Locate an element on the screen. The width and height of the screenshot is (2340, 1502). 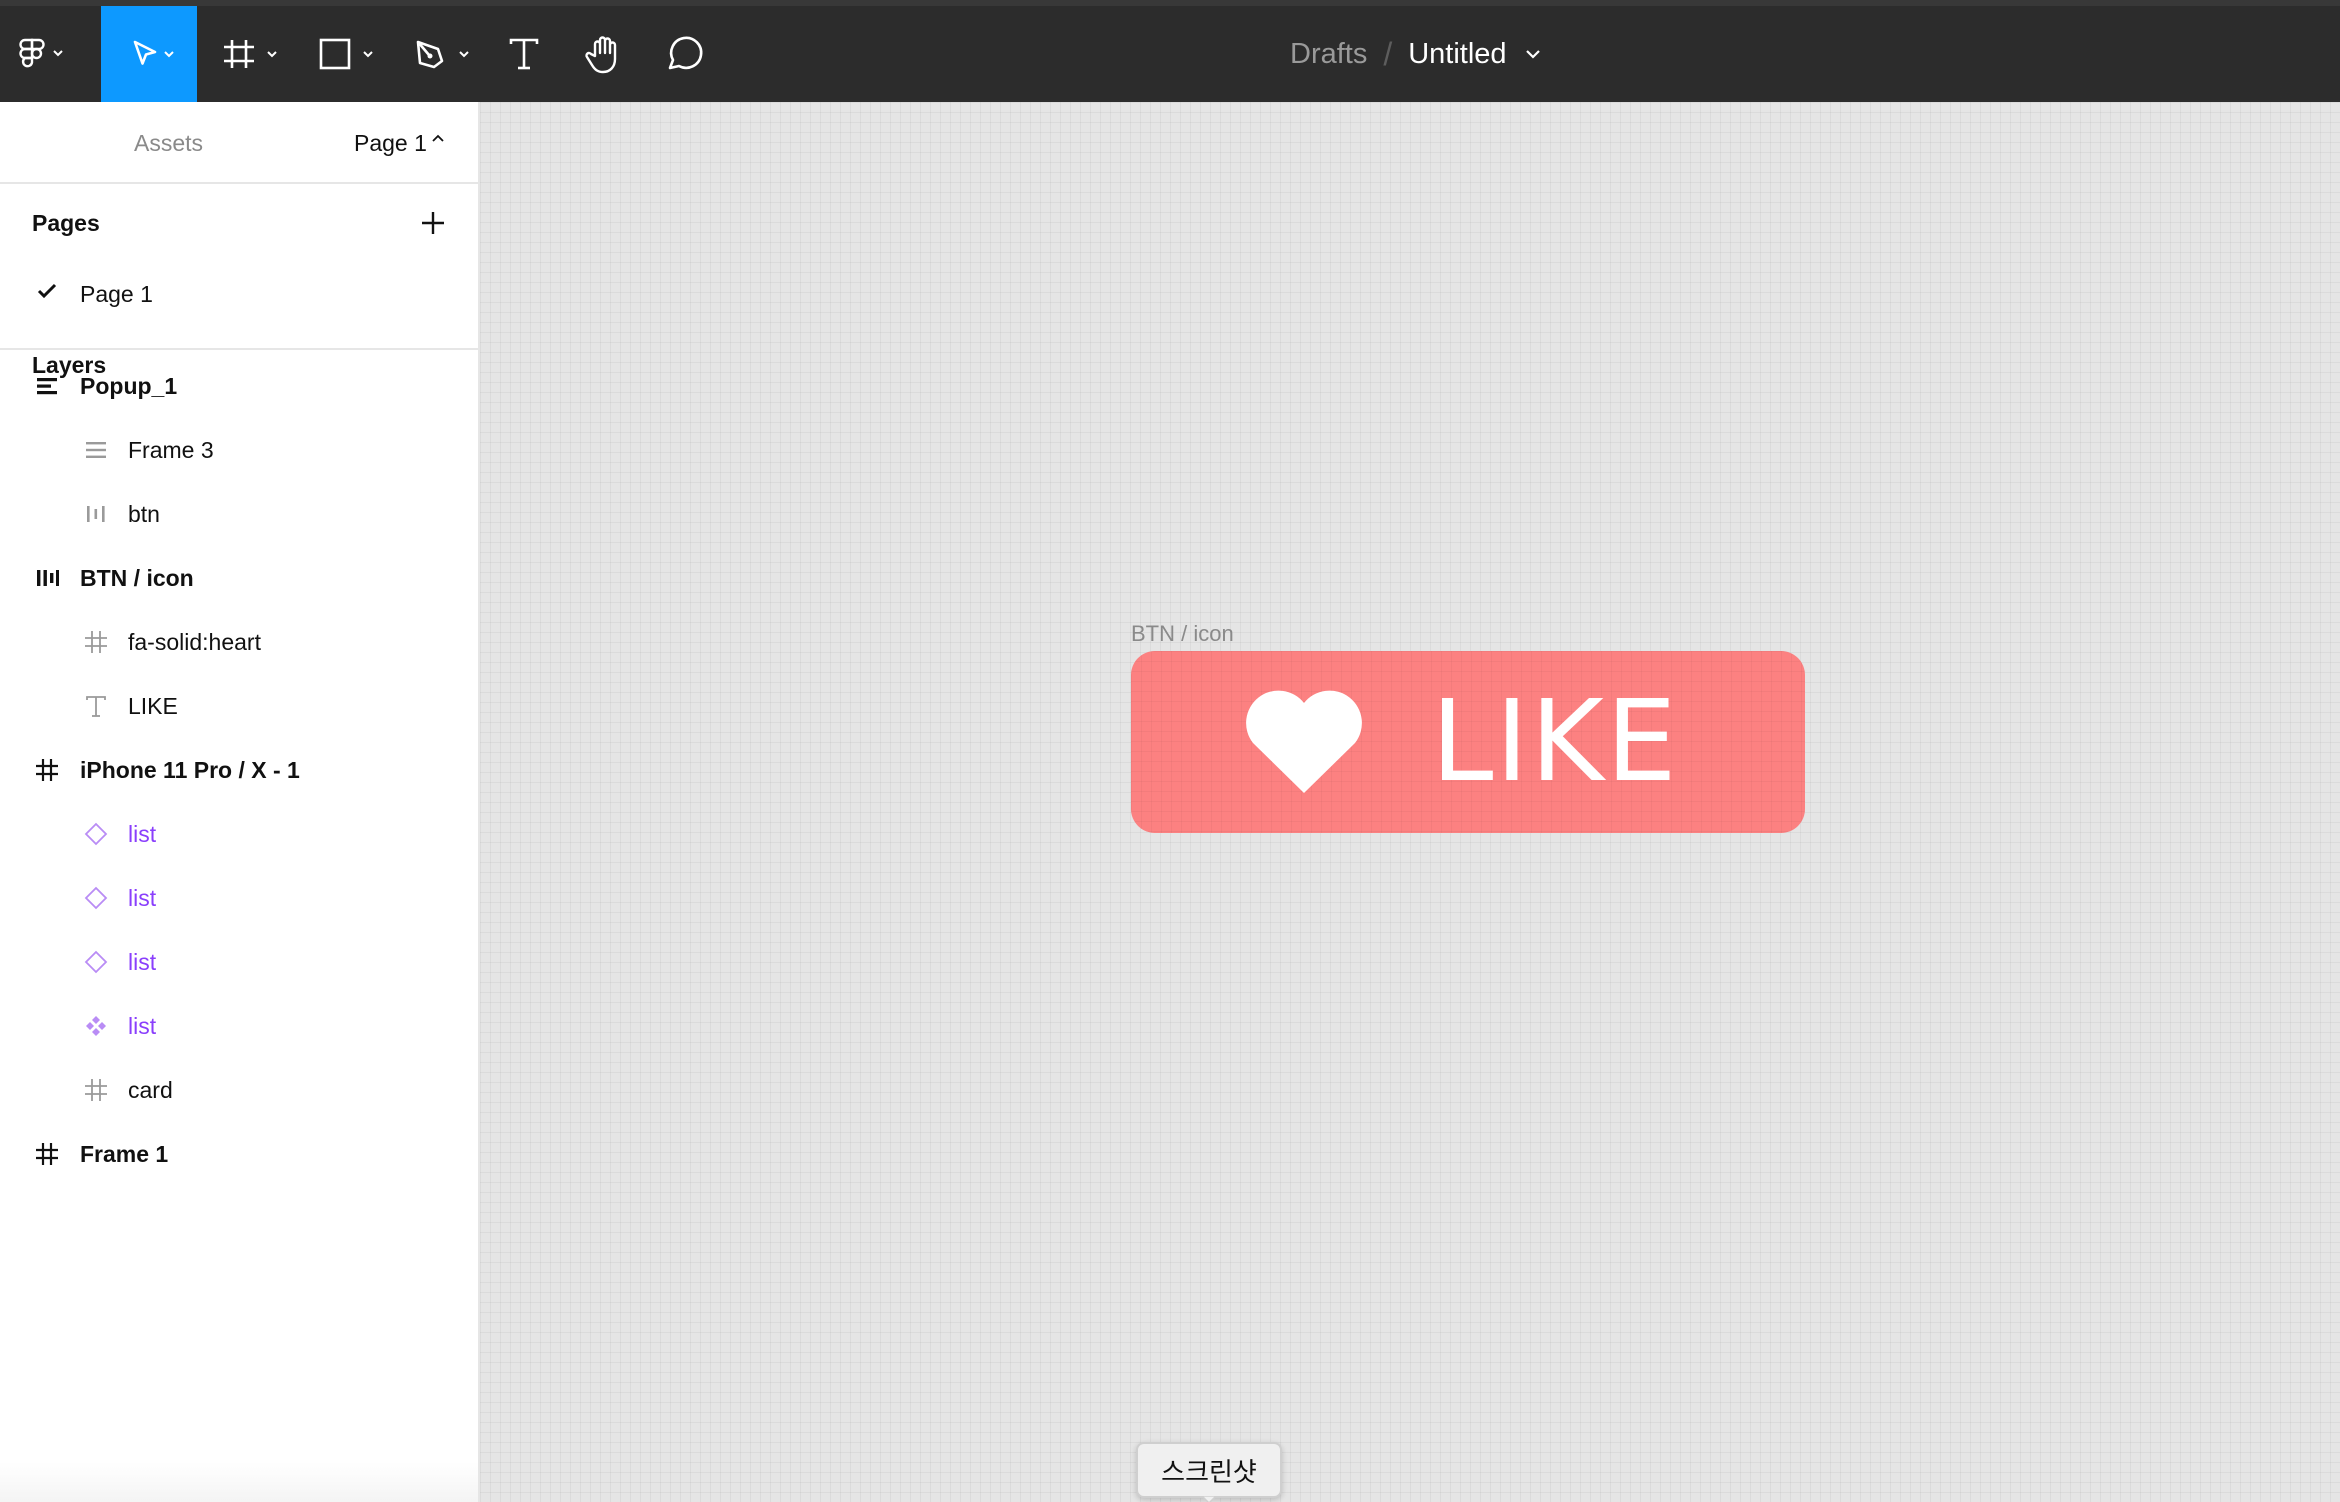
layer-row: Popup_1 is located at coordinates (239, 386).